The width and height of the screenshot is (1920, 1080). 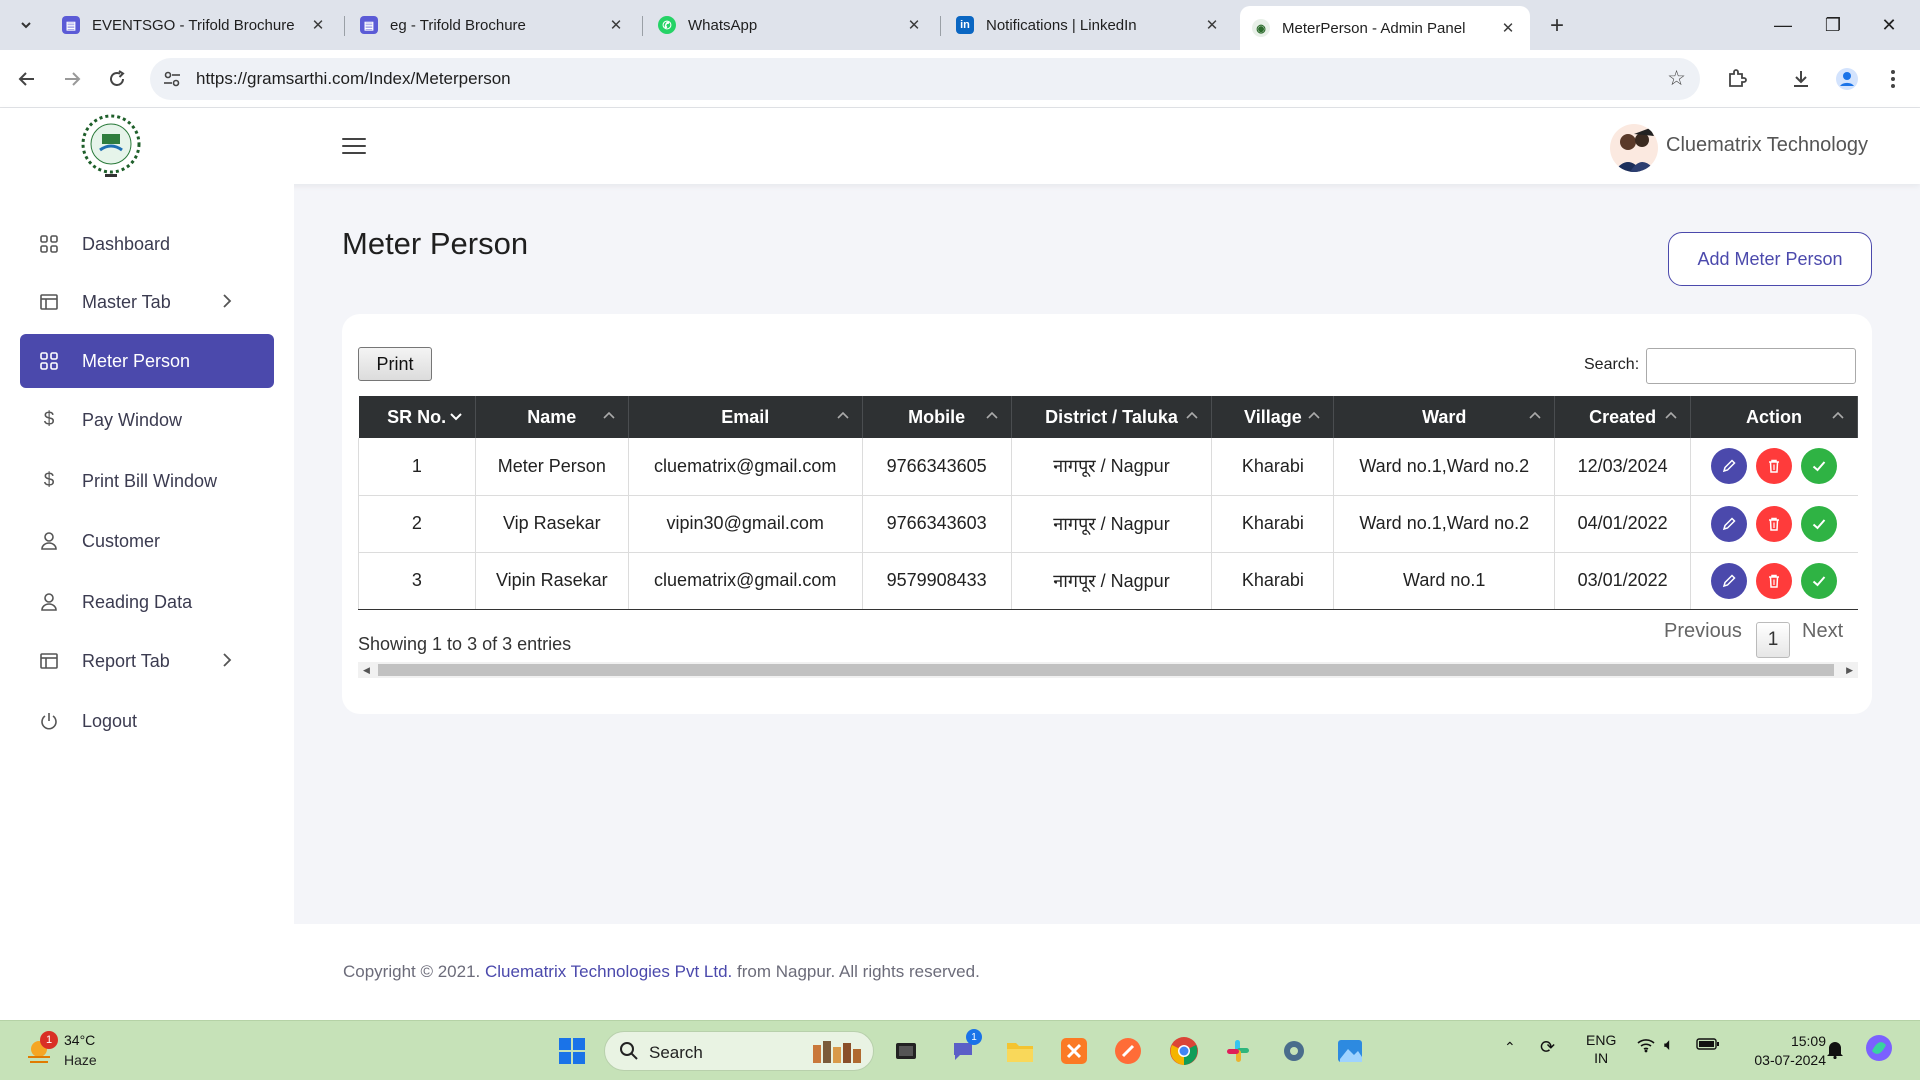 I want to click on sidebar-item-master-tab: Master Tab, so click(x=147, y=302).